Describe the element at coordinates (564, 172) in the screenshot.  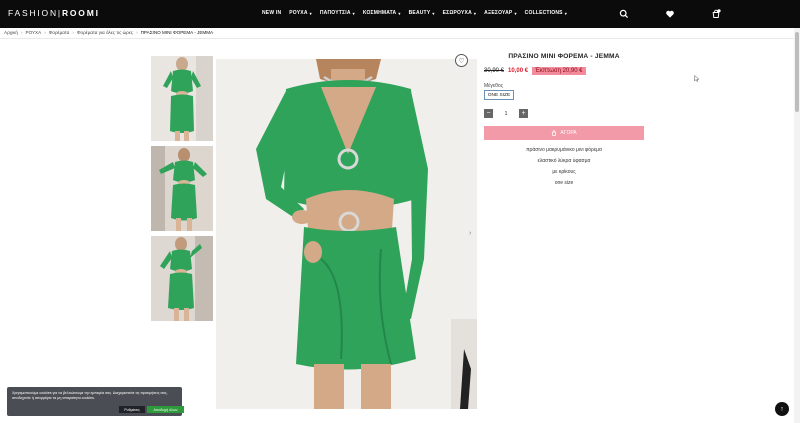
I see `description-line-3: με κρίκους` at that location.